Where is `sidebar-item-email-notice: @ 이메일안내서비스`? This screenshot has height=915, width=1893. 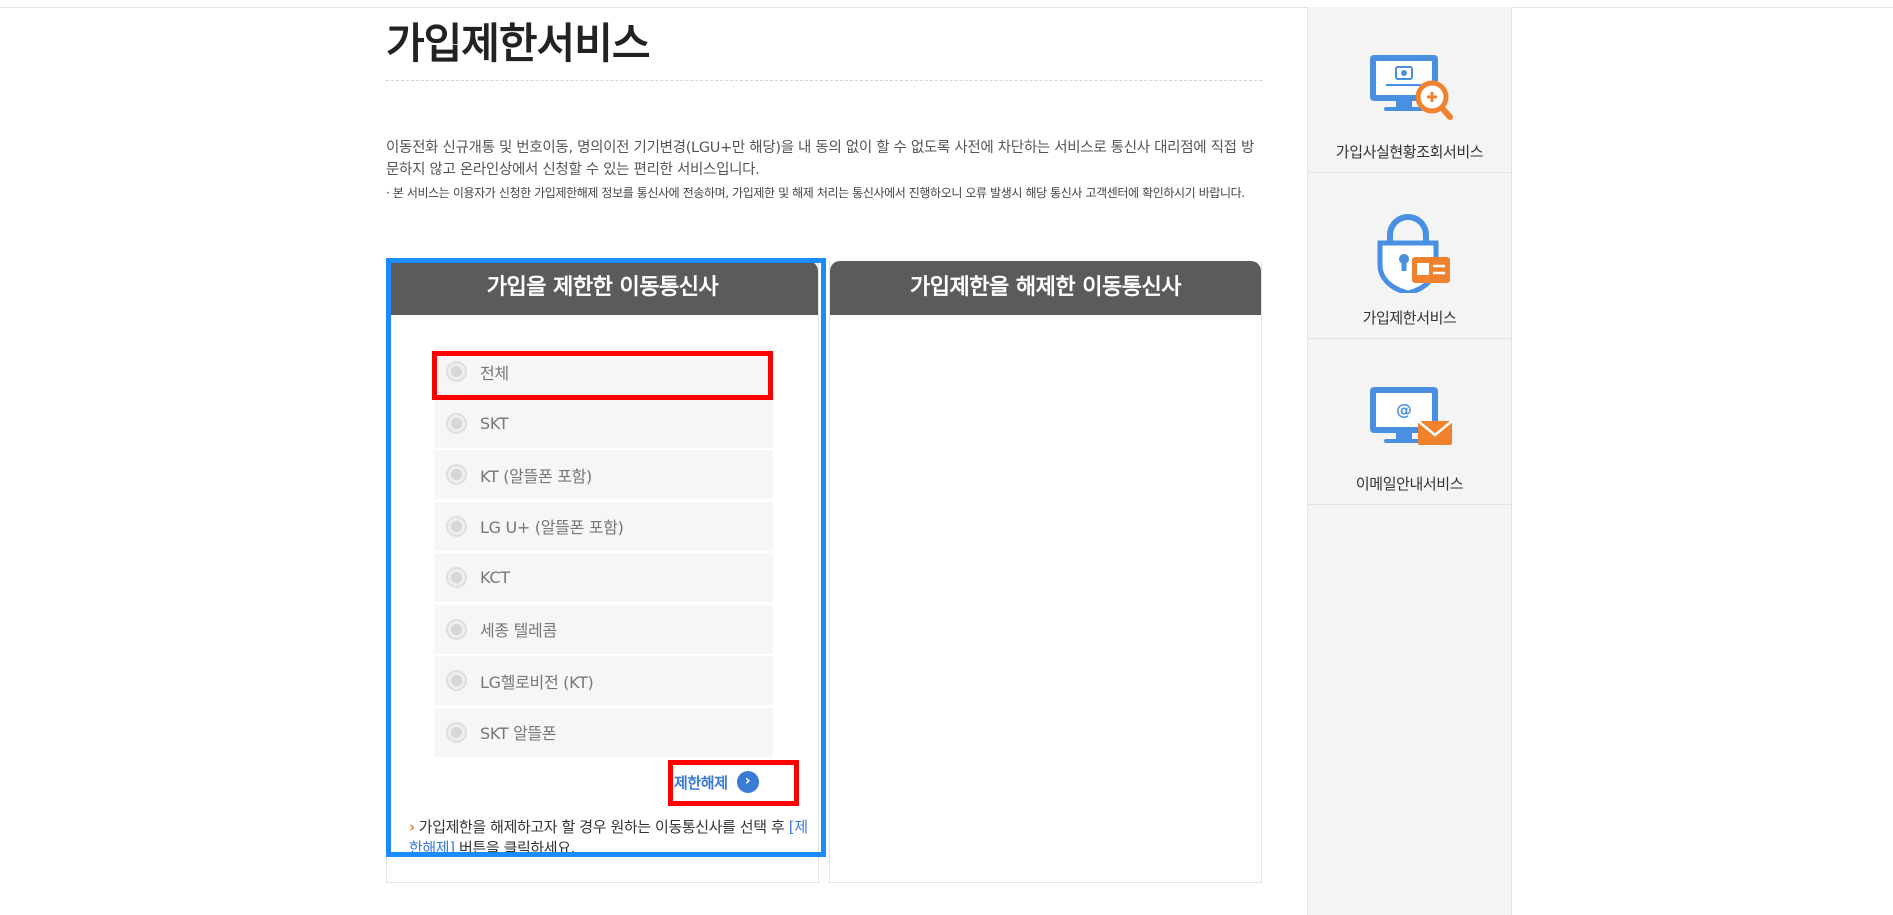 sidebar-item-email-notice: @ 이메일안내서비스 is located at coordinates (1409, 422).